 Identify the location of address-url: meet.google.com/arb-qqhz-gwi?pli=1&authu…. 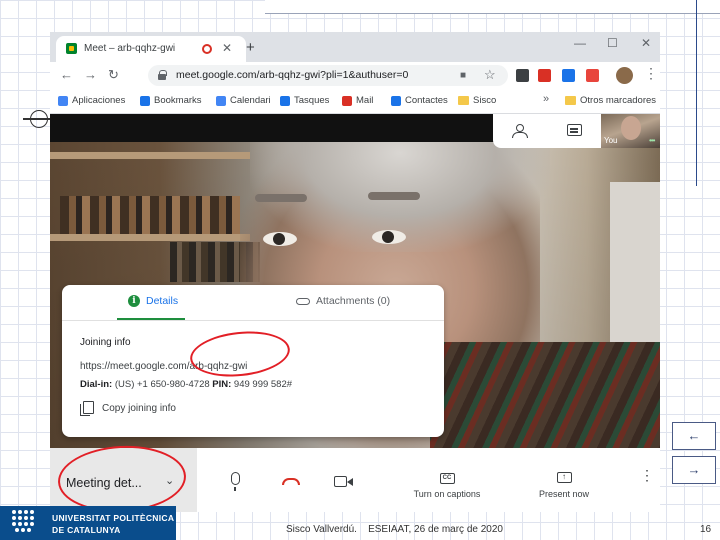
(292, 75).